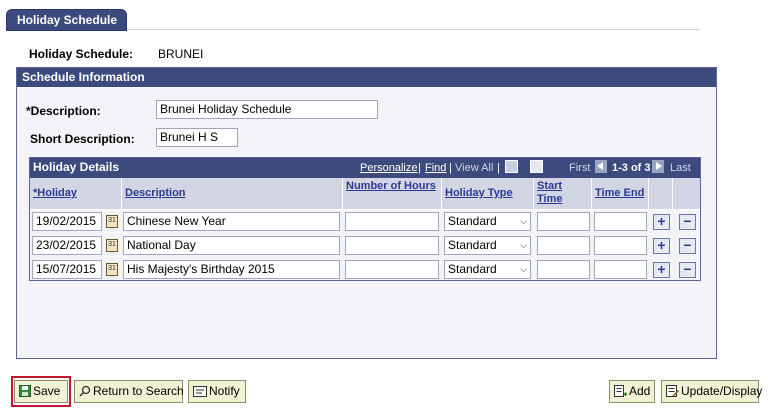  What do you see at coordinates (67, 221) in the screenshot?
I see `holiday-date-field: 19/02/2015` at bounding box center [67, 221].